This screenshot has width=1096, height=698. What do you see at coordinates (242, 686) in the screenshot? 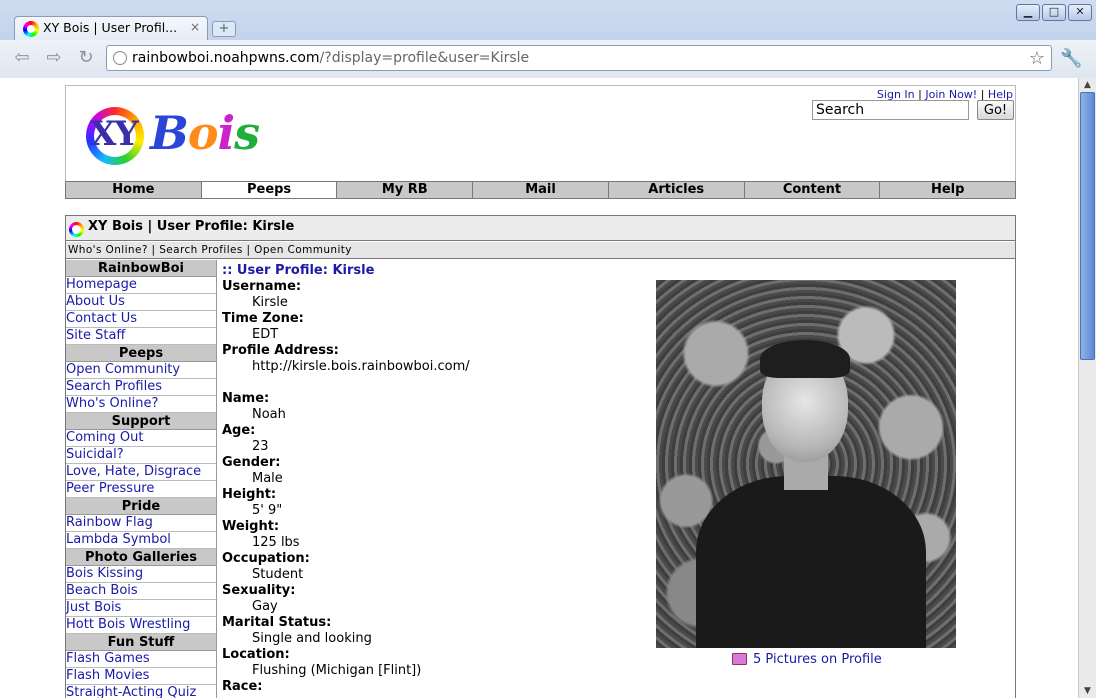
I see `field-label: Race:` at bounding box center [242, 686].